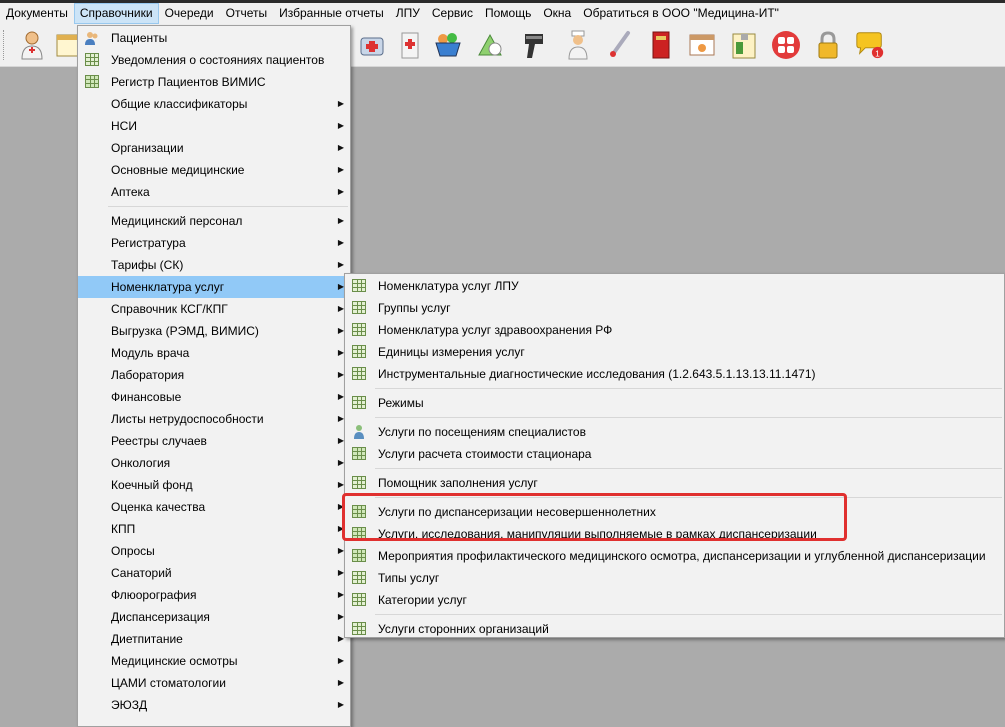 The width and height of the screenshot is (1005, 727). I want to click on menu-item-sanatorium: Санаторий ▶, so click(214, 573).